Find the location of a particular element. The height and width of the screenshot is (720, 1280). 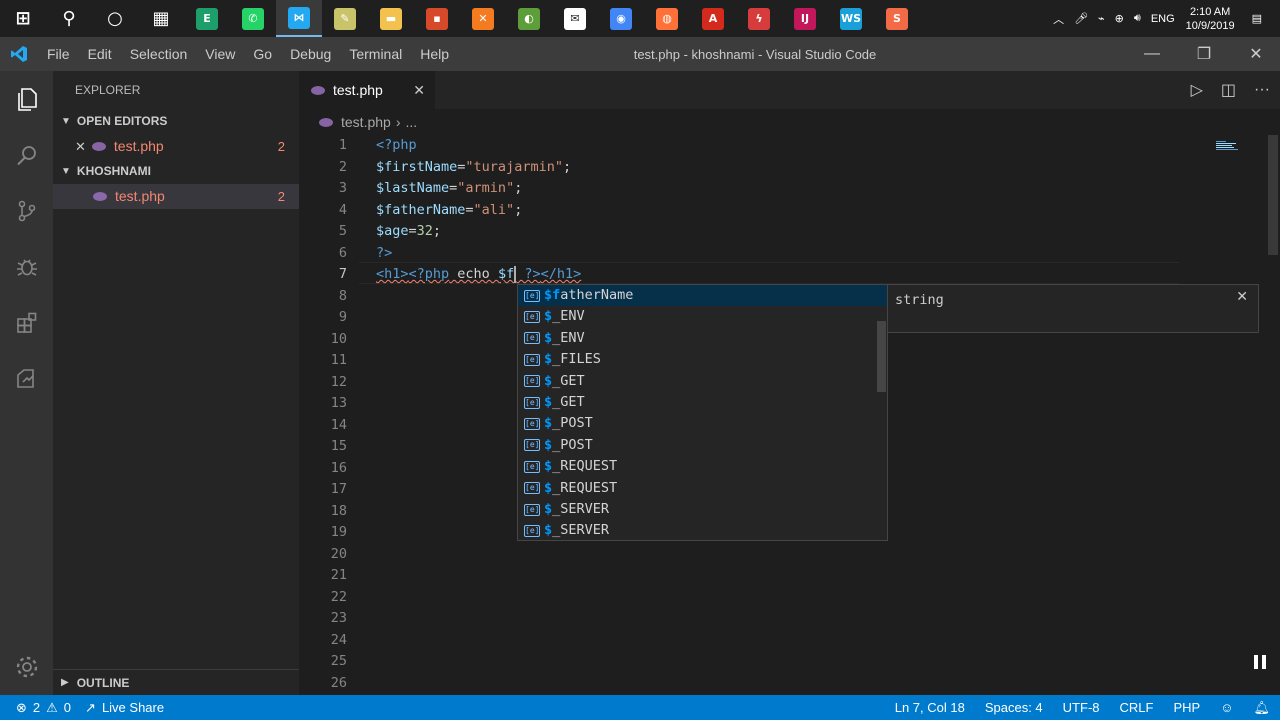

suggest-item: [e] $f atherName is located at coordinates (702, 296).